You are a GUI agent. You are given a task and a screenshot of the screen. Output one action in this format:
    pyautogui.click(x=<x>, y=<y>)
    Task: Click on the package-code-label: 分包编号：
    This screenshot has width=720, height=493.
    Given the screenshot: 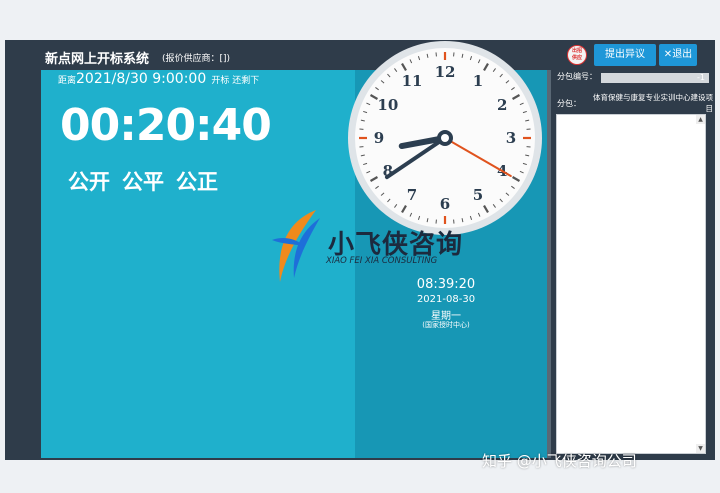 What is the action you would take?
    pyautogui.click(x=577, y=76)
    